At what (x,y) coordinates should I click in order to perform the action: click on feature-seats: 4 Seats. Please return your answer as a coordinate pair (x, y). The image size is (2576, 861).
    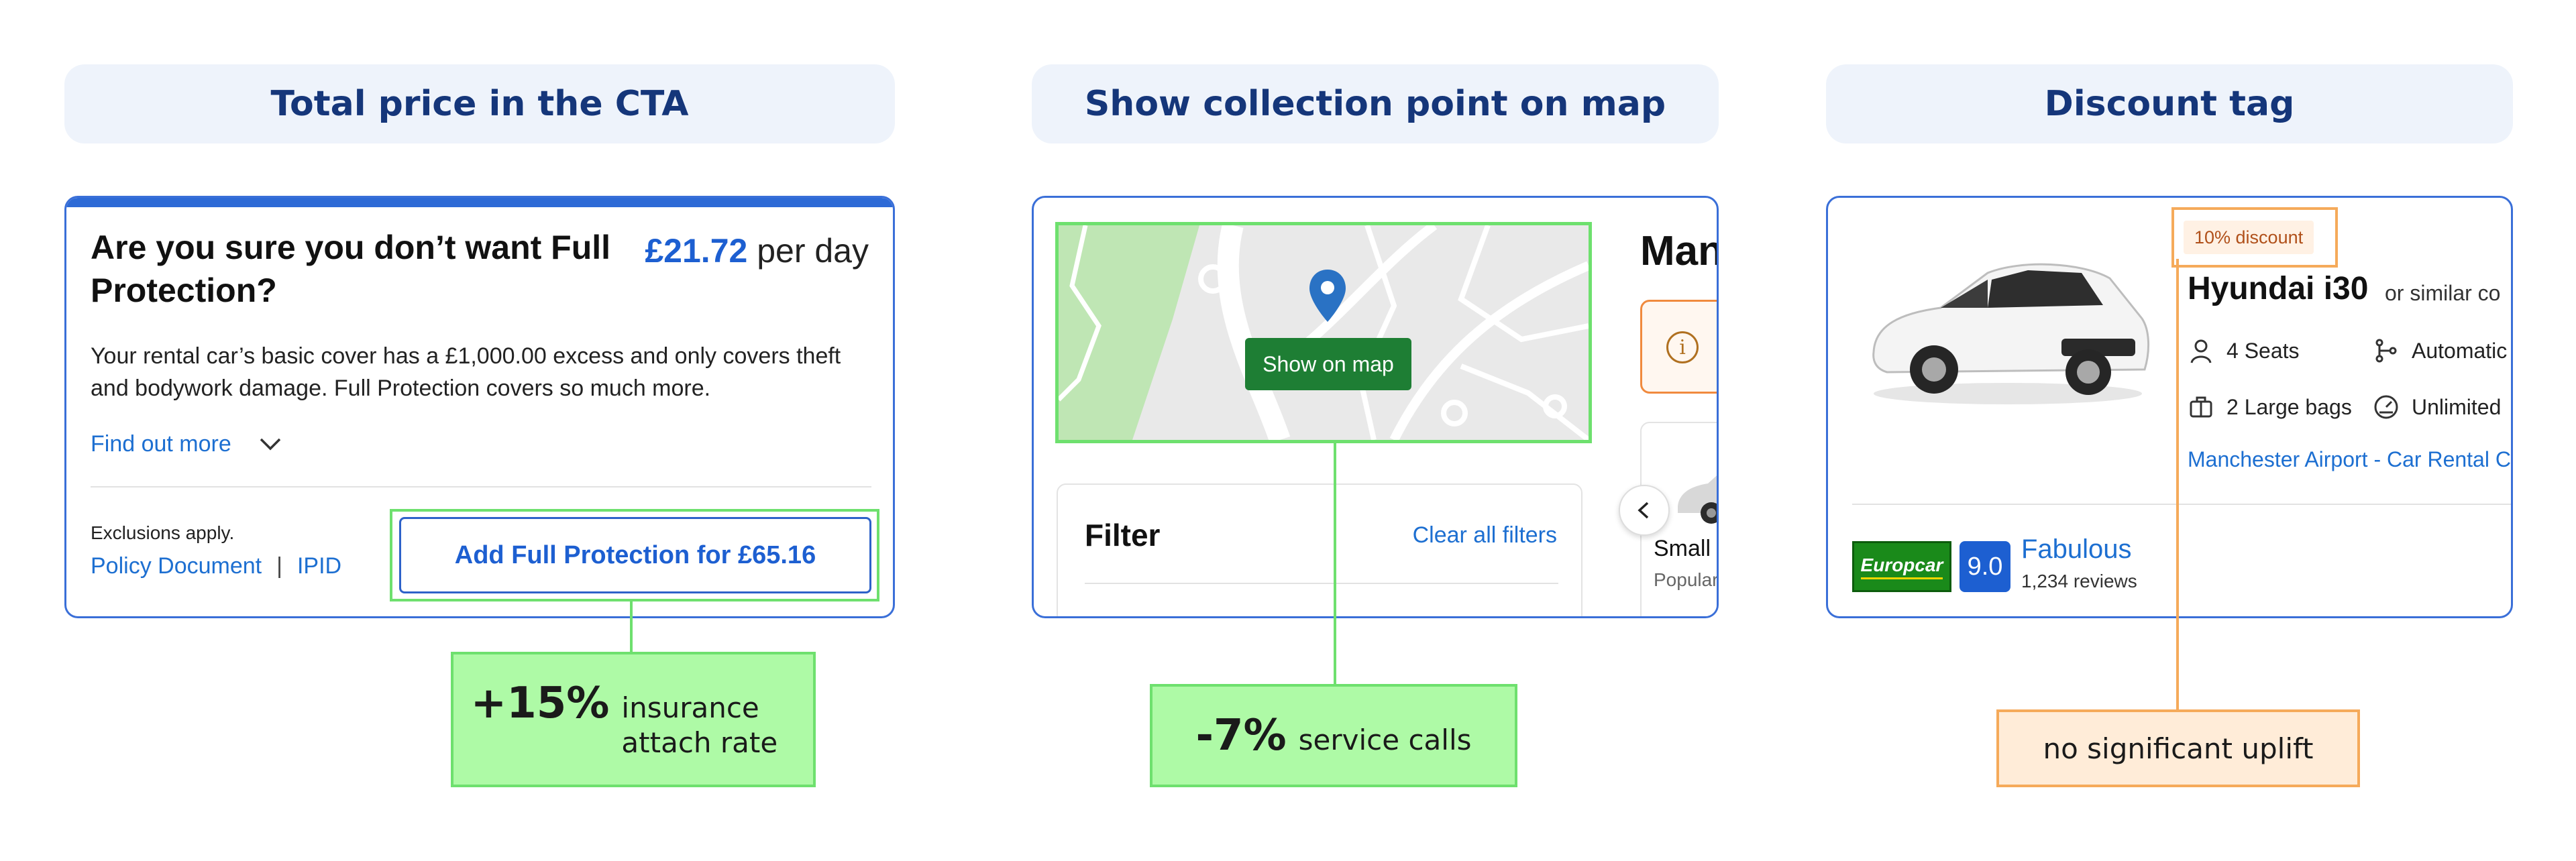
    Looking at the image, I should click on (2244, 350).